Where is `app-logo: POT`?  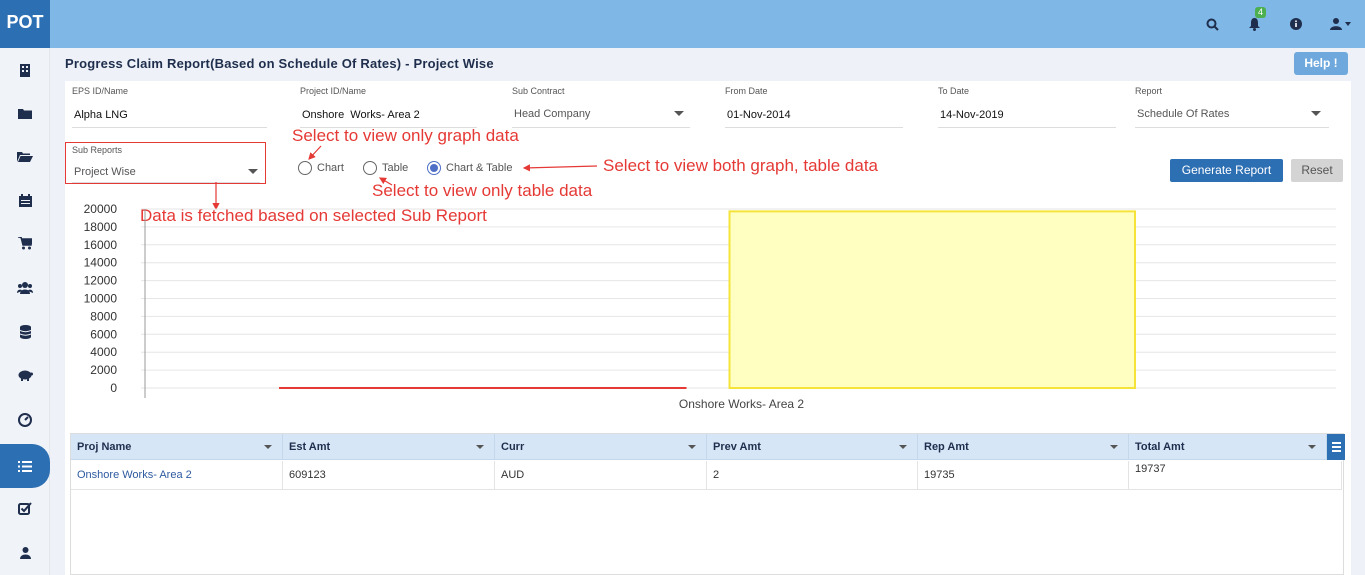
app-logo: POT is located at coordinates (25, 24).